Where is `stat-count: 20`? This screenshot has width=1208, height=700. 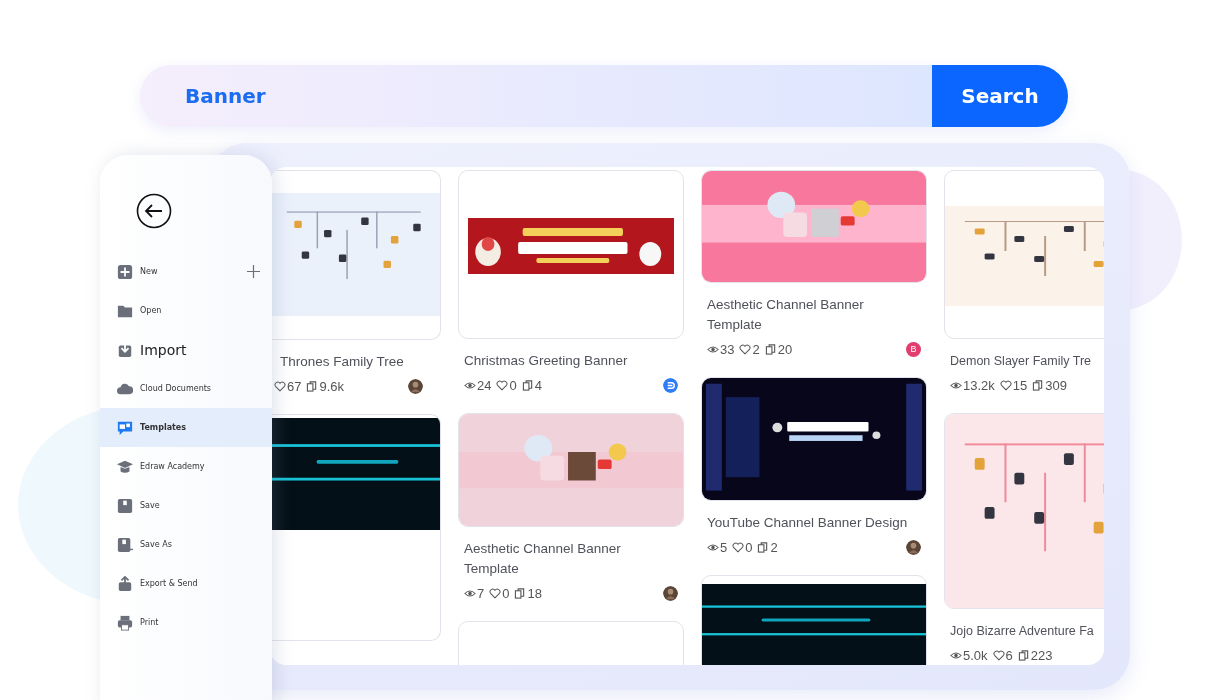
stat-count: 20 is located at coordinates (785, 349).